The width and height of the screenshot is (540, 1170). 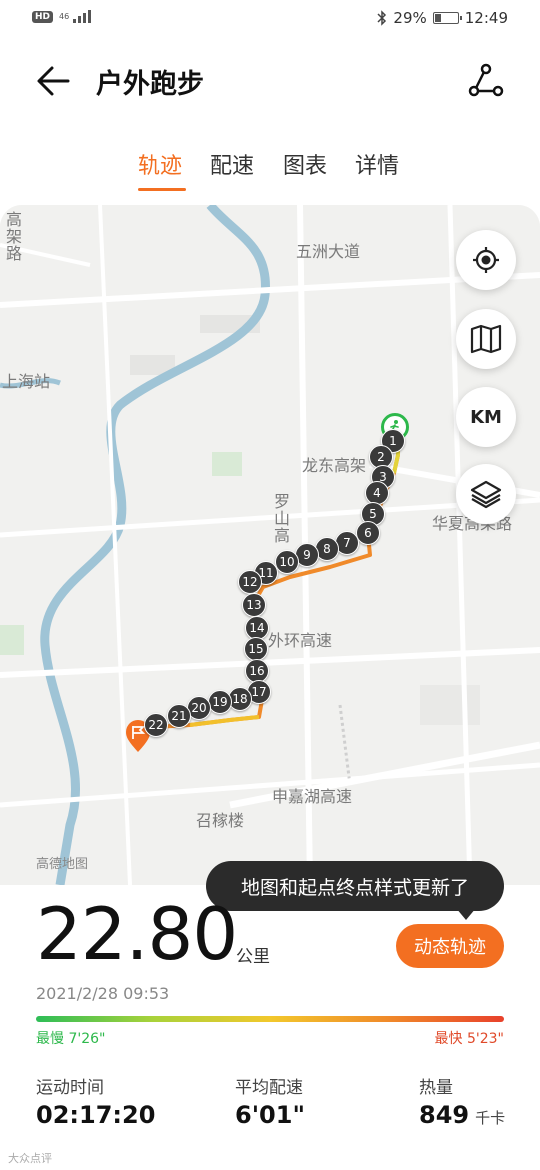 What do you see at coordinates (156, 725) in the screenshot?
I see `km-marker-22: 22` at bounding box center [156, 725].